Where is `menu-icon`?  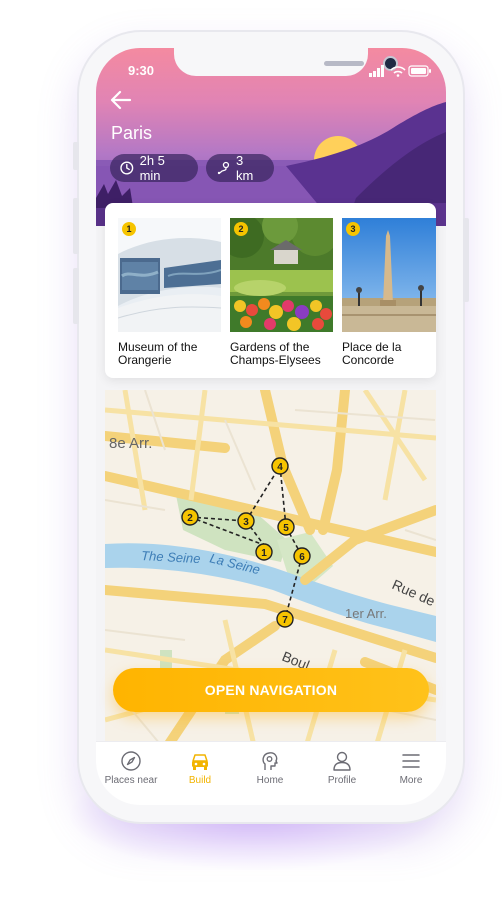
menu-icon is located at coordinates (411, 761).